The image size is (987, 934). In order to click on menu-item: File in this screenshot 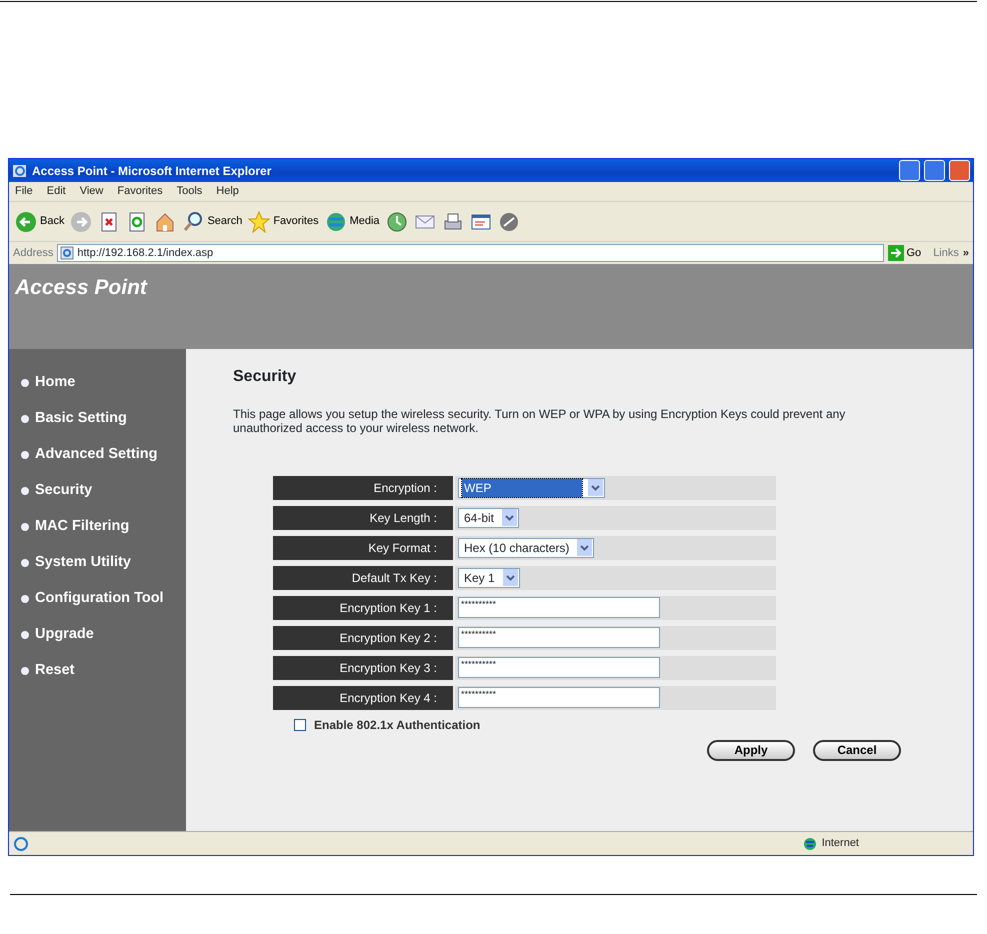, I will do `click(24, 191)`.